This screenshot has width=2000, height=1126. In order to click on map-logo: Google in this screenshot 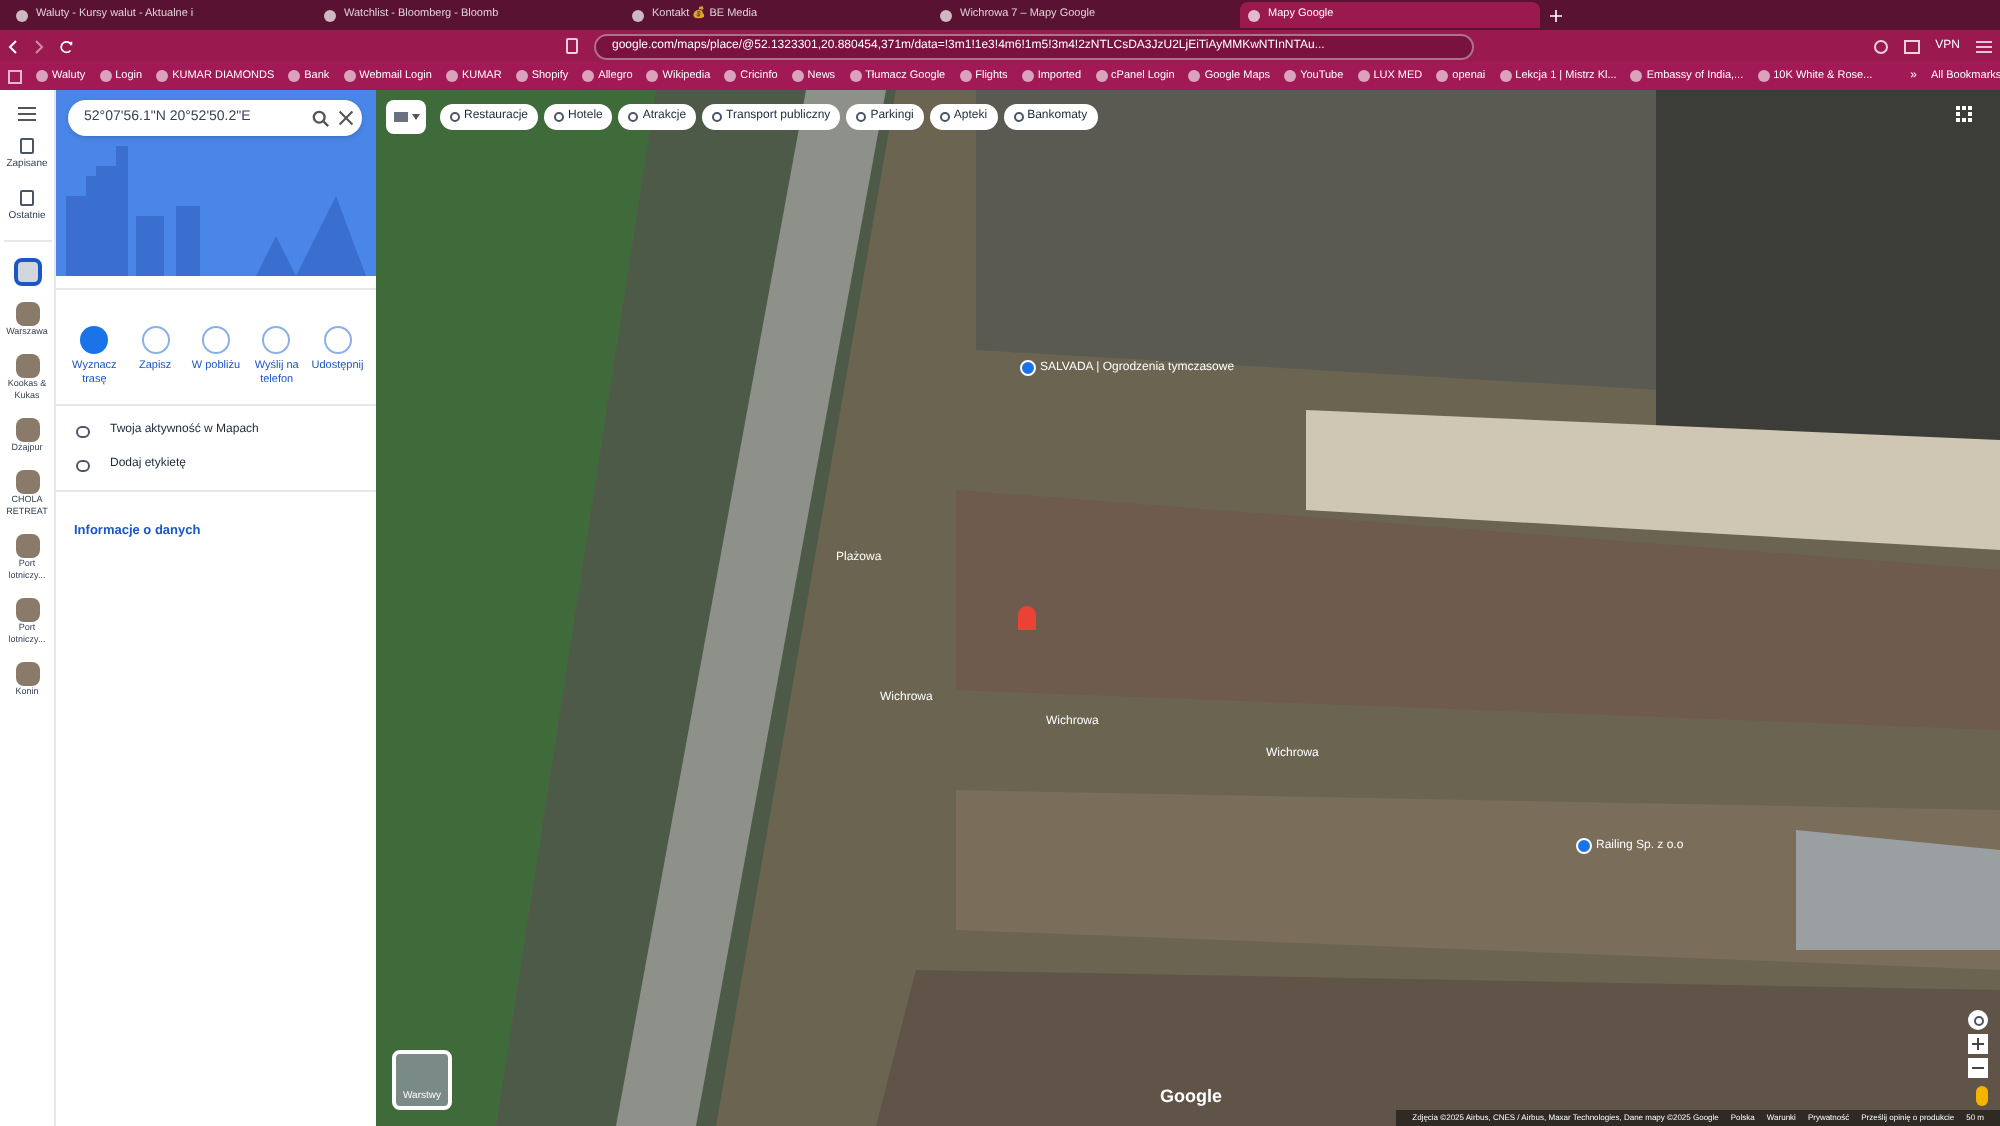, I will do `click(1191, 1096)`.